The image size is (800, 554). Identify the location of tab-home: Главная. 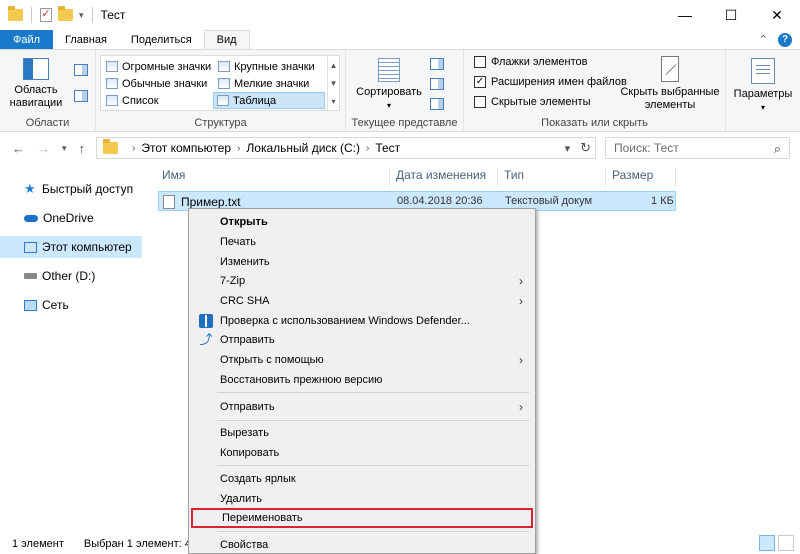
(86, 39).